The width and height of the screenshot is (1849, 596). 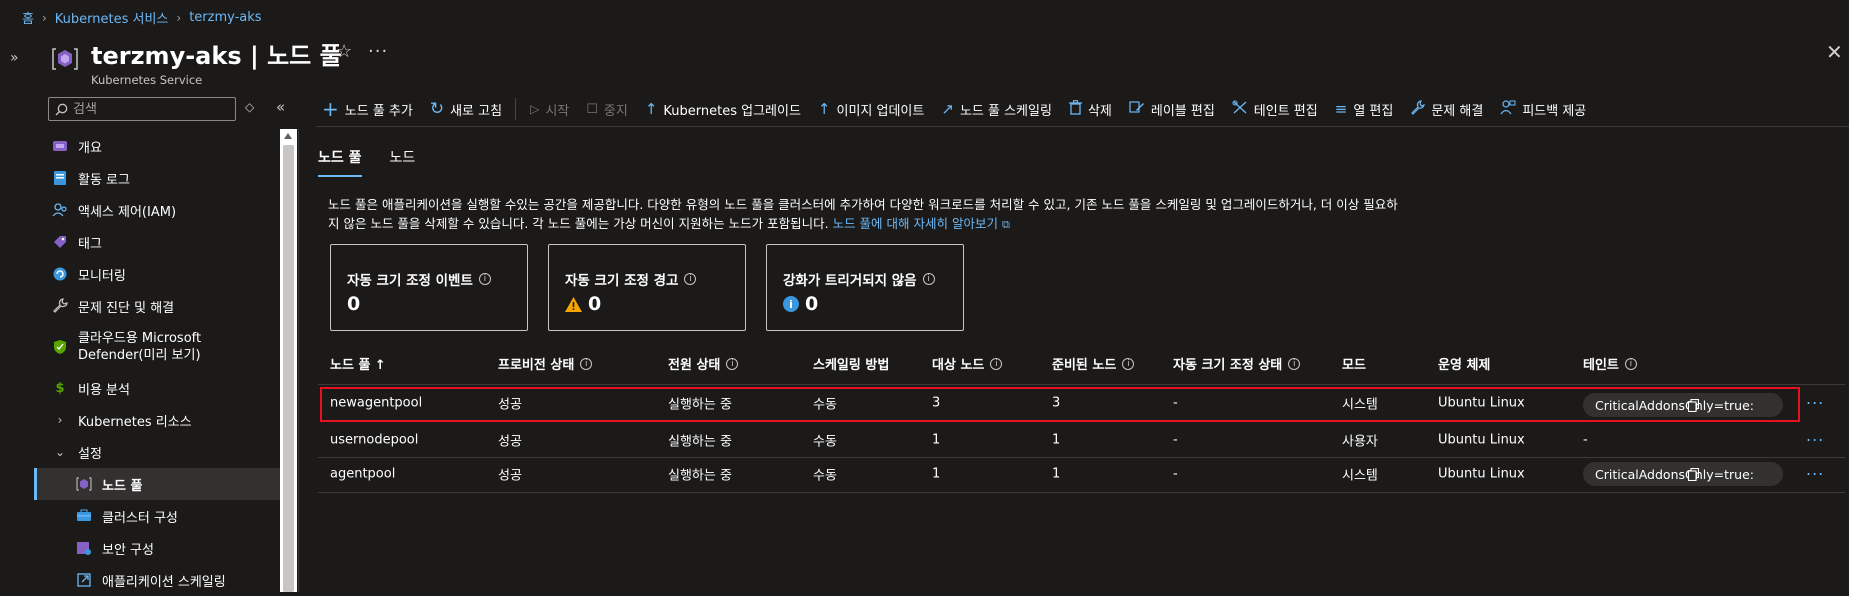 What do you see at coordinates (1508, 109) in the screenshot?
I see `feedback-person-icon` at bounding box center [1508, 109].